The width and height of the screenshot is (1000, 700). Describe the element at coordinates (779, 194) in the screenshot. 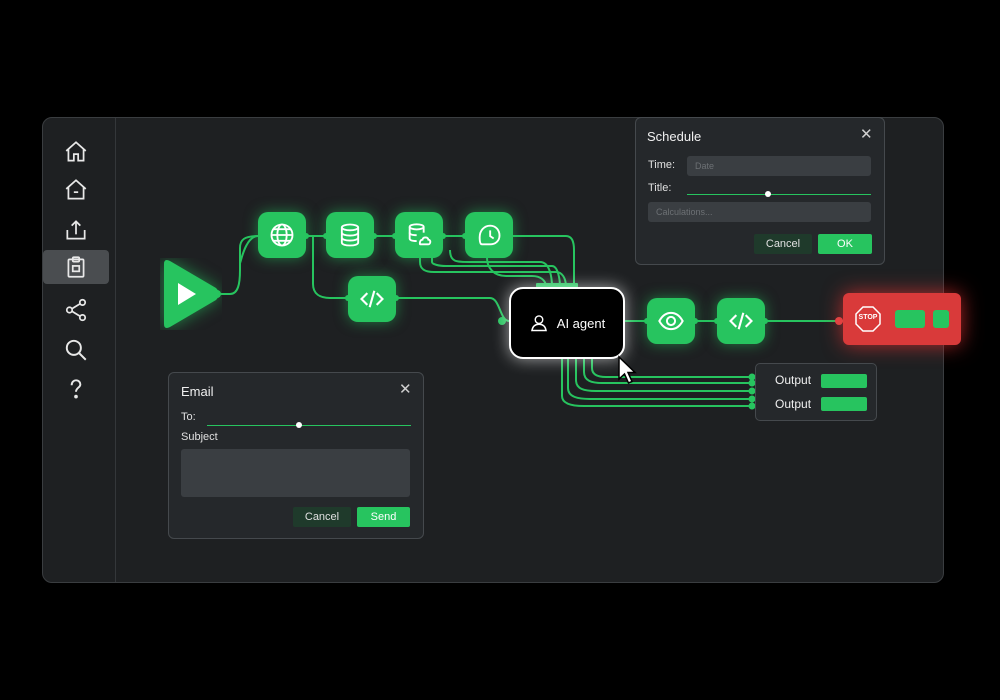

I see `schedule-title-slider` at that location.